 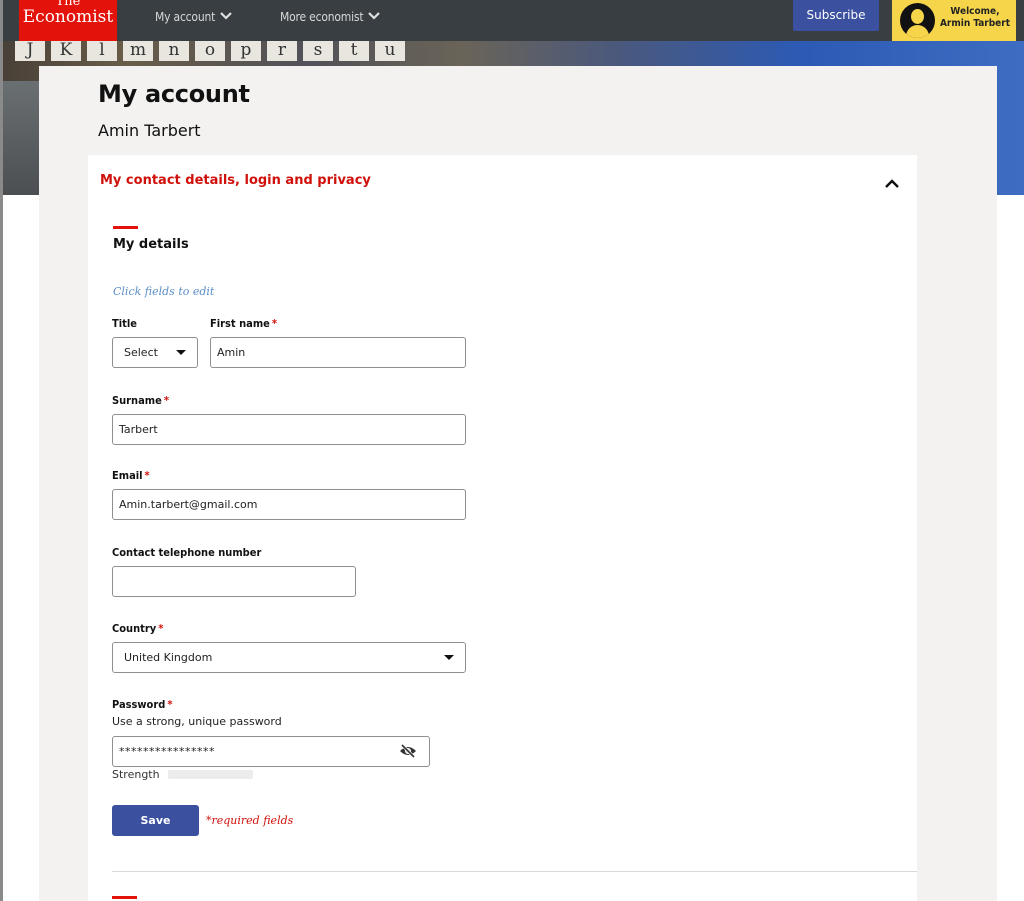 What do you see at coordinates (136, 774) in the screenshot?
I see `strength-label: Strength` at bounding box center [136, 774].